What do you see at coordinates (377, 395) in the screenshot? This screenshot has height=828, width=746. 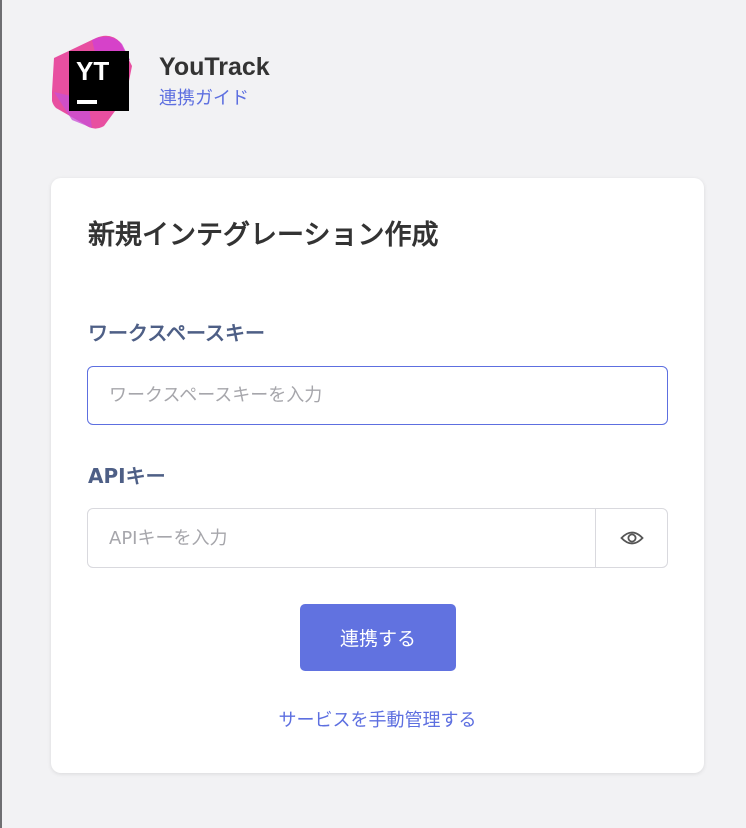 I see `workspace-key-input` at bounding box center [377, 395].